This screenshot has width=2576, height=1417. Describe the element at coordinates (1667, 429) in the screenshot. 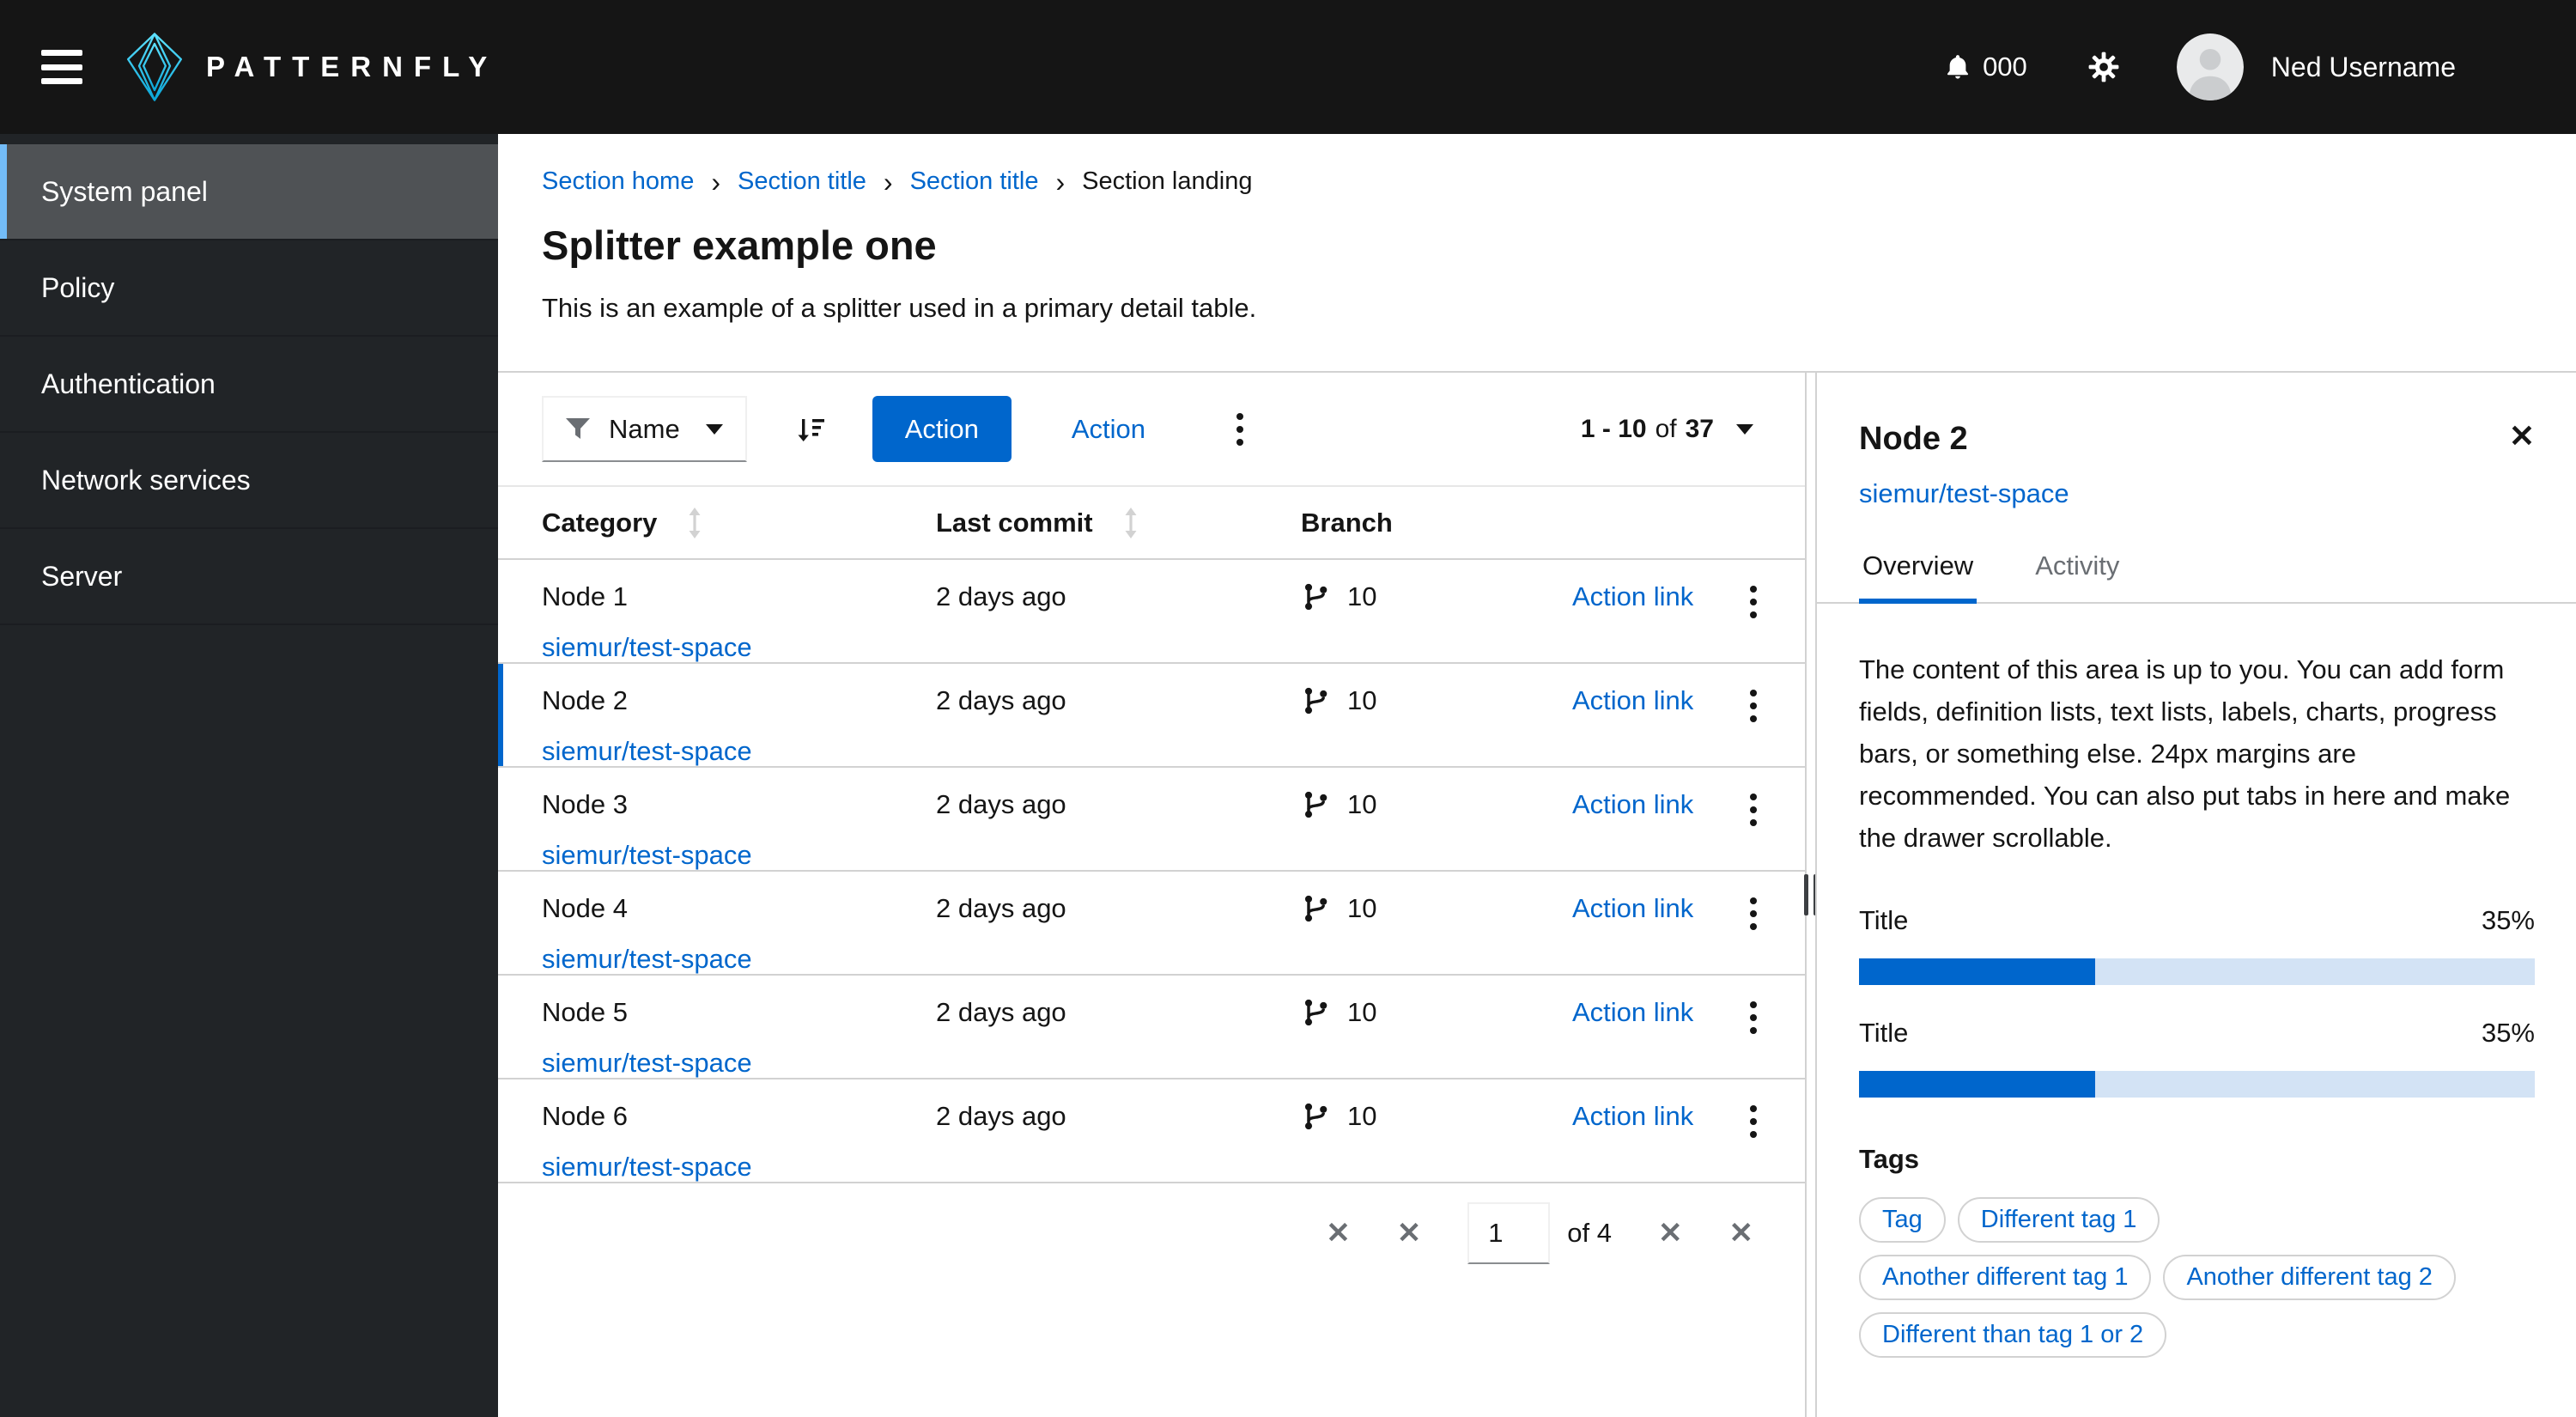

I see `pagination-menu: 1 - 10 of 37` at that location.